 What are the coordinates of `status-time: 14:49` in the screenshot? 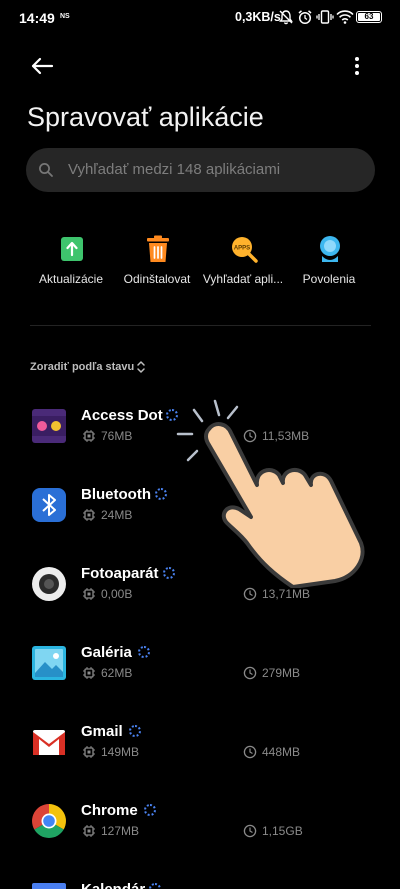 It's located at (37, 18).